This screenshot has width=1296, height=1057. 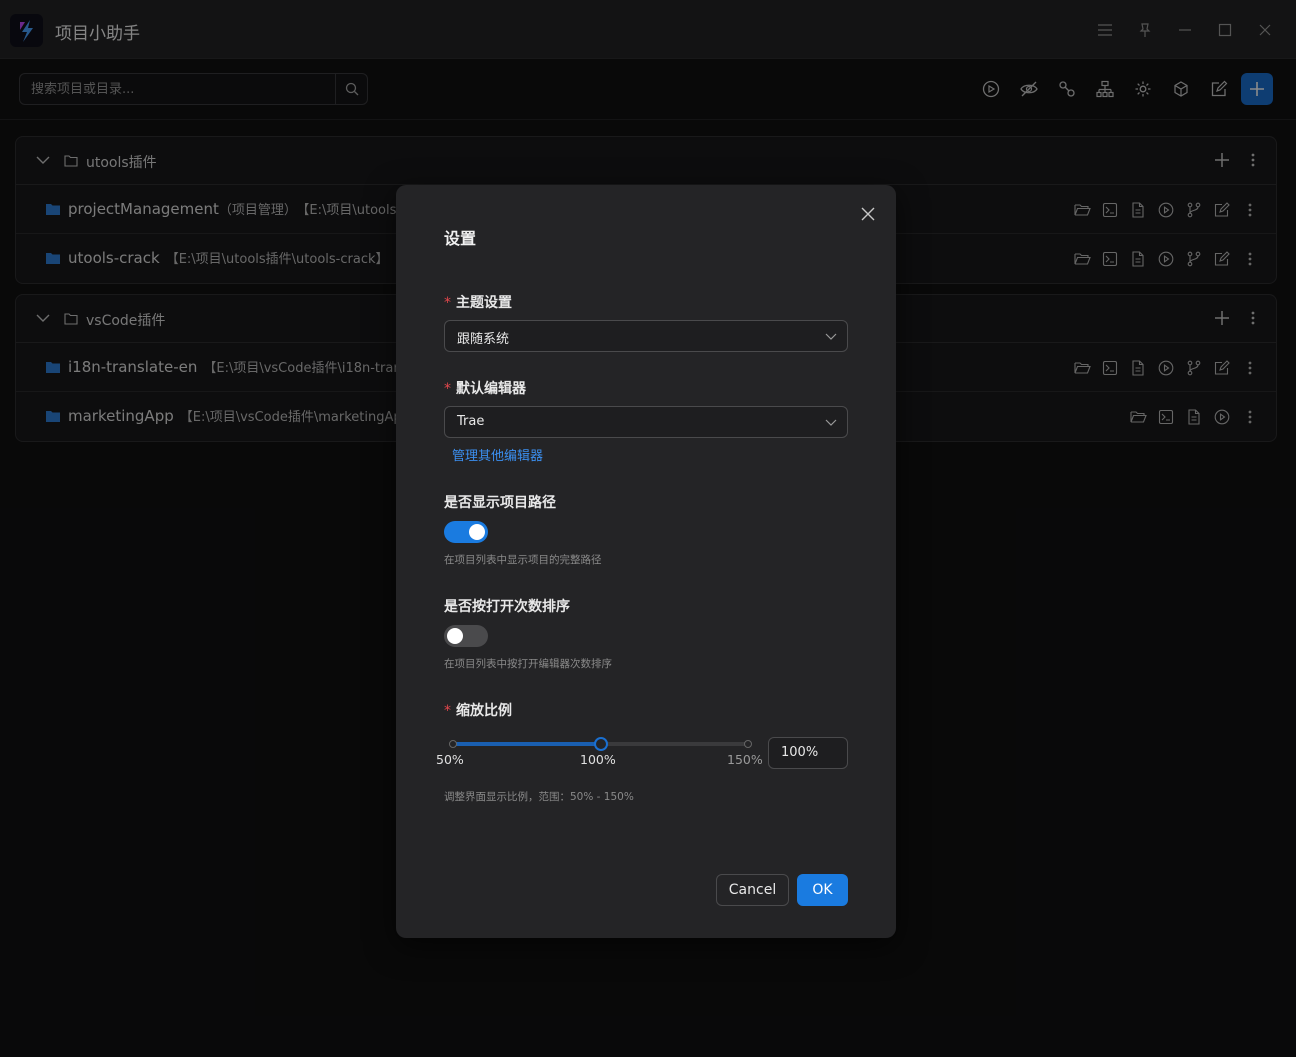 What do you see at coordinates (528, 664) in the screenshot?
I see `sort-by-open-help: 在项目列表中按打开编辑器次数排序` at bounding box center [528, 664].